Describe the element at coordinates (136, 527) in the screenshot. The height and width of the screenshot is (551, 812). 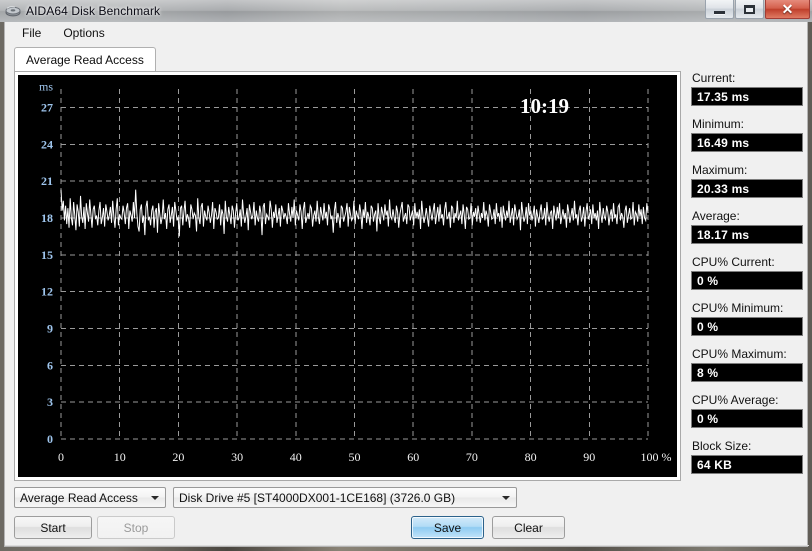
I see `stop-button: Stop` at that location.